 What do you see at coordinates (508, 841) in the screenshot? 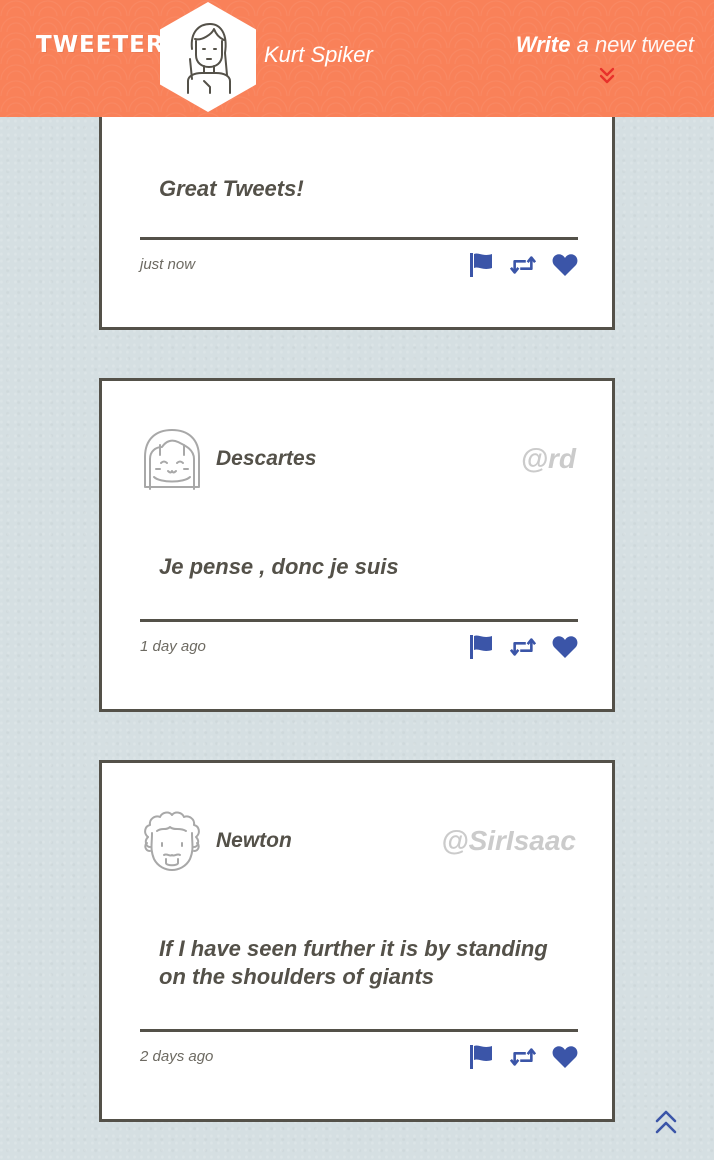
I see `tweet-handle: @SirIsaac` at bounding box center [508, 841].